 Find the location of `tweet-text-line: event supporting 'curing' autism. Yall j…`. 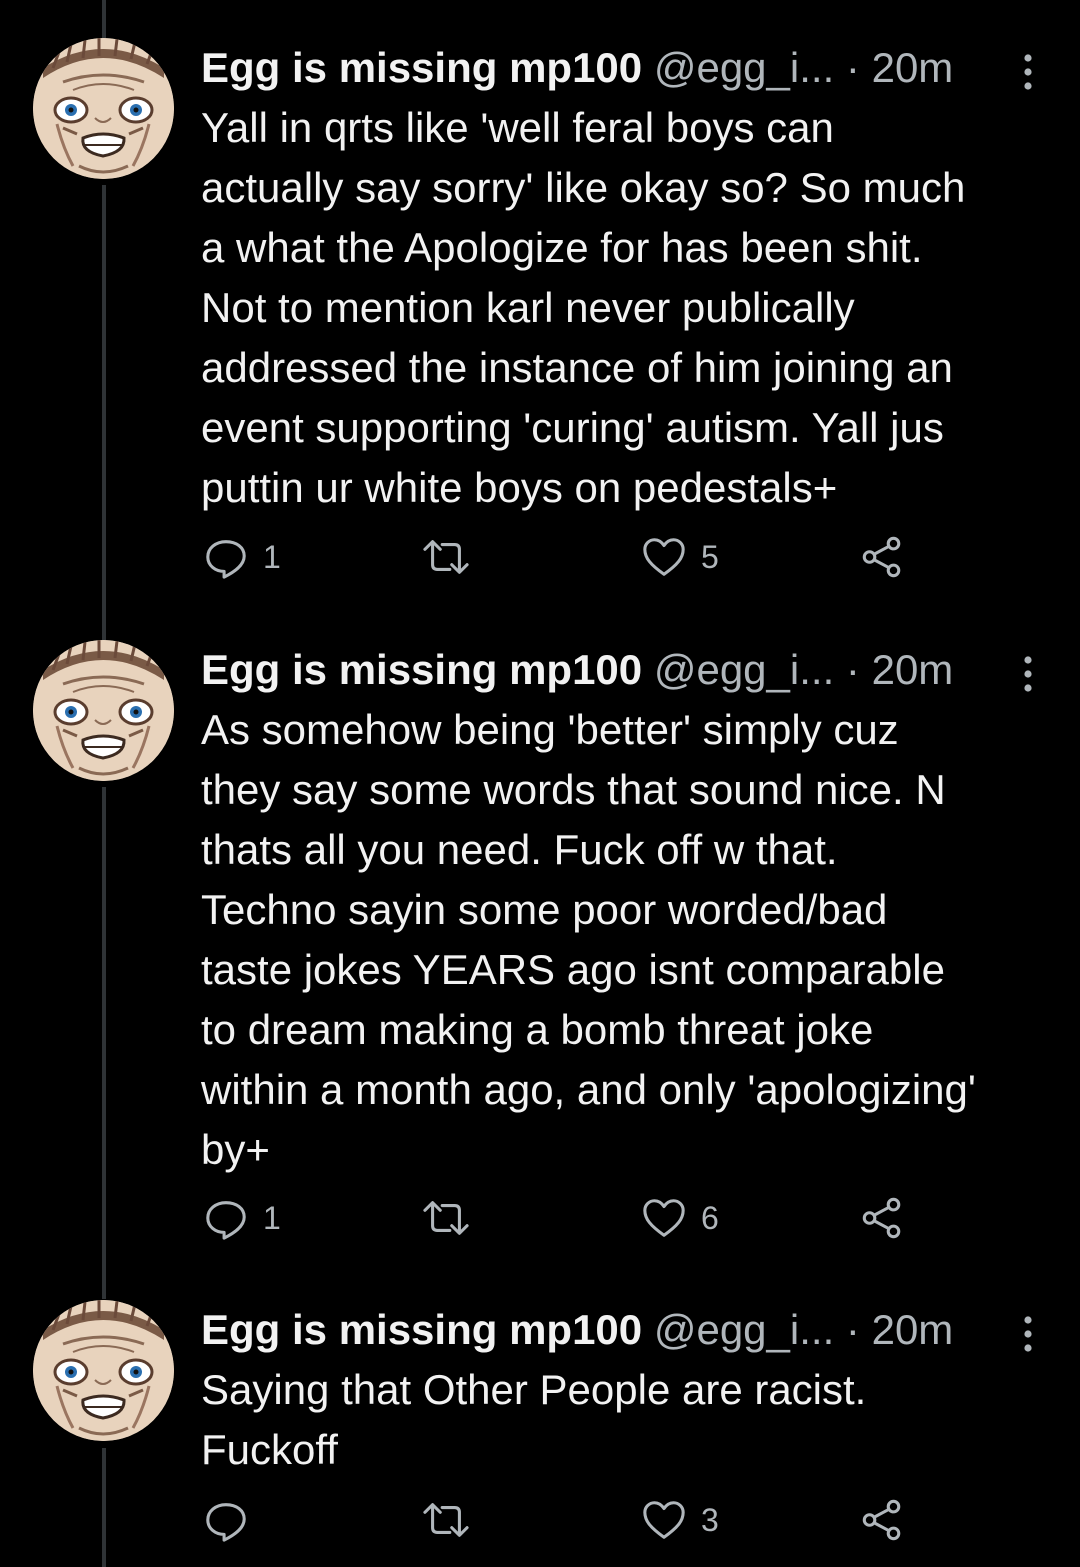

tweet-text-line: event supporting 'curing' autism. Yall j… is located at coordinates (572, 427).